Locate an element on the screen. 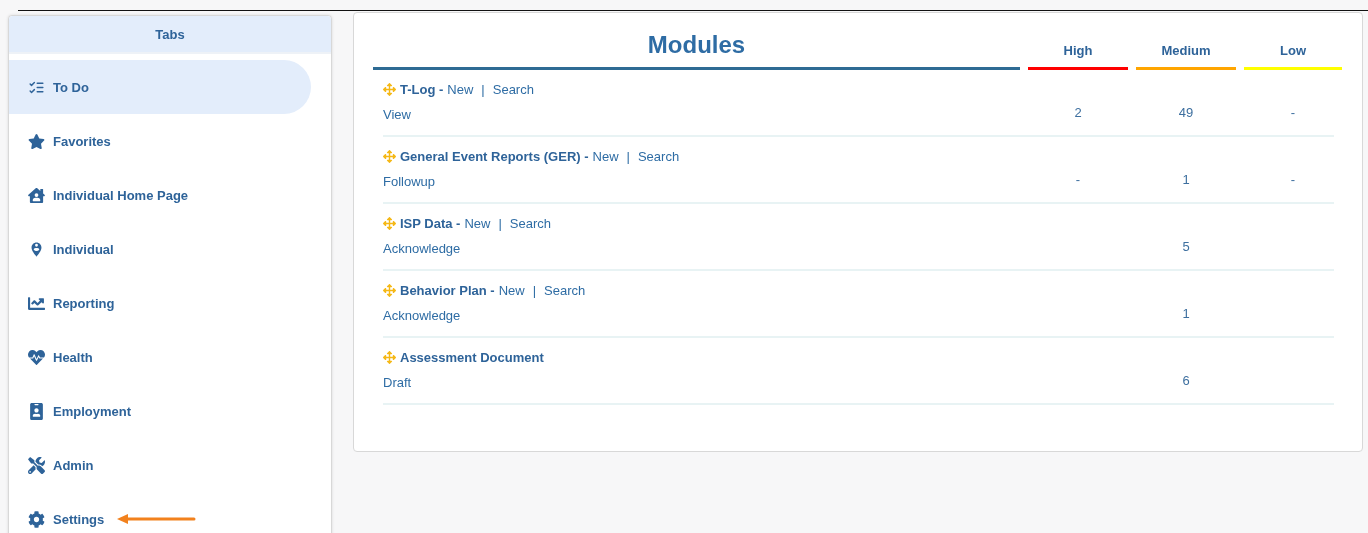 The height and width of the screenshot is (533, 1368). modules-title: Modules is located at coordinates (696, 50).